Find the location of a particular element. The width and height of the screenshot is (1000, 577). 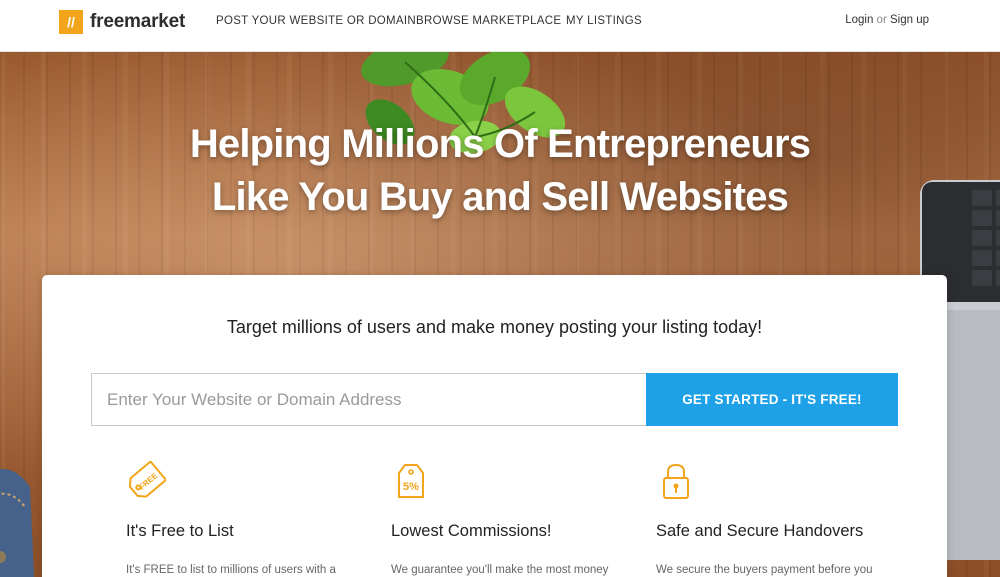

feature-description: We guarantee you'll make the most money is located at coordinates (500, 570).